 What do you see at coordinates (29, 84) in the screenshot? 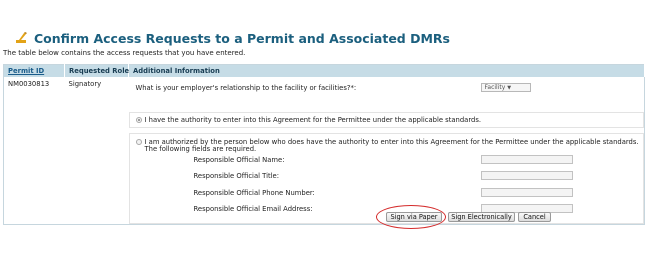
I see `permit-id-cell: NM0030813` at bounding box center [29, 84].